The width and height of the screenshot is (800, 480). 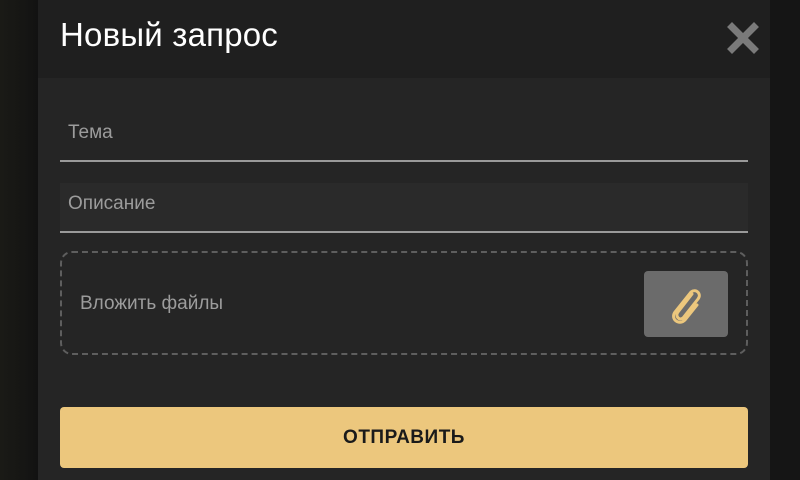 I want to click on attach-file-button, so click(x=686, y=304).